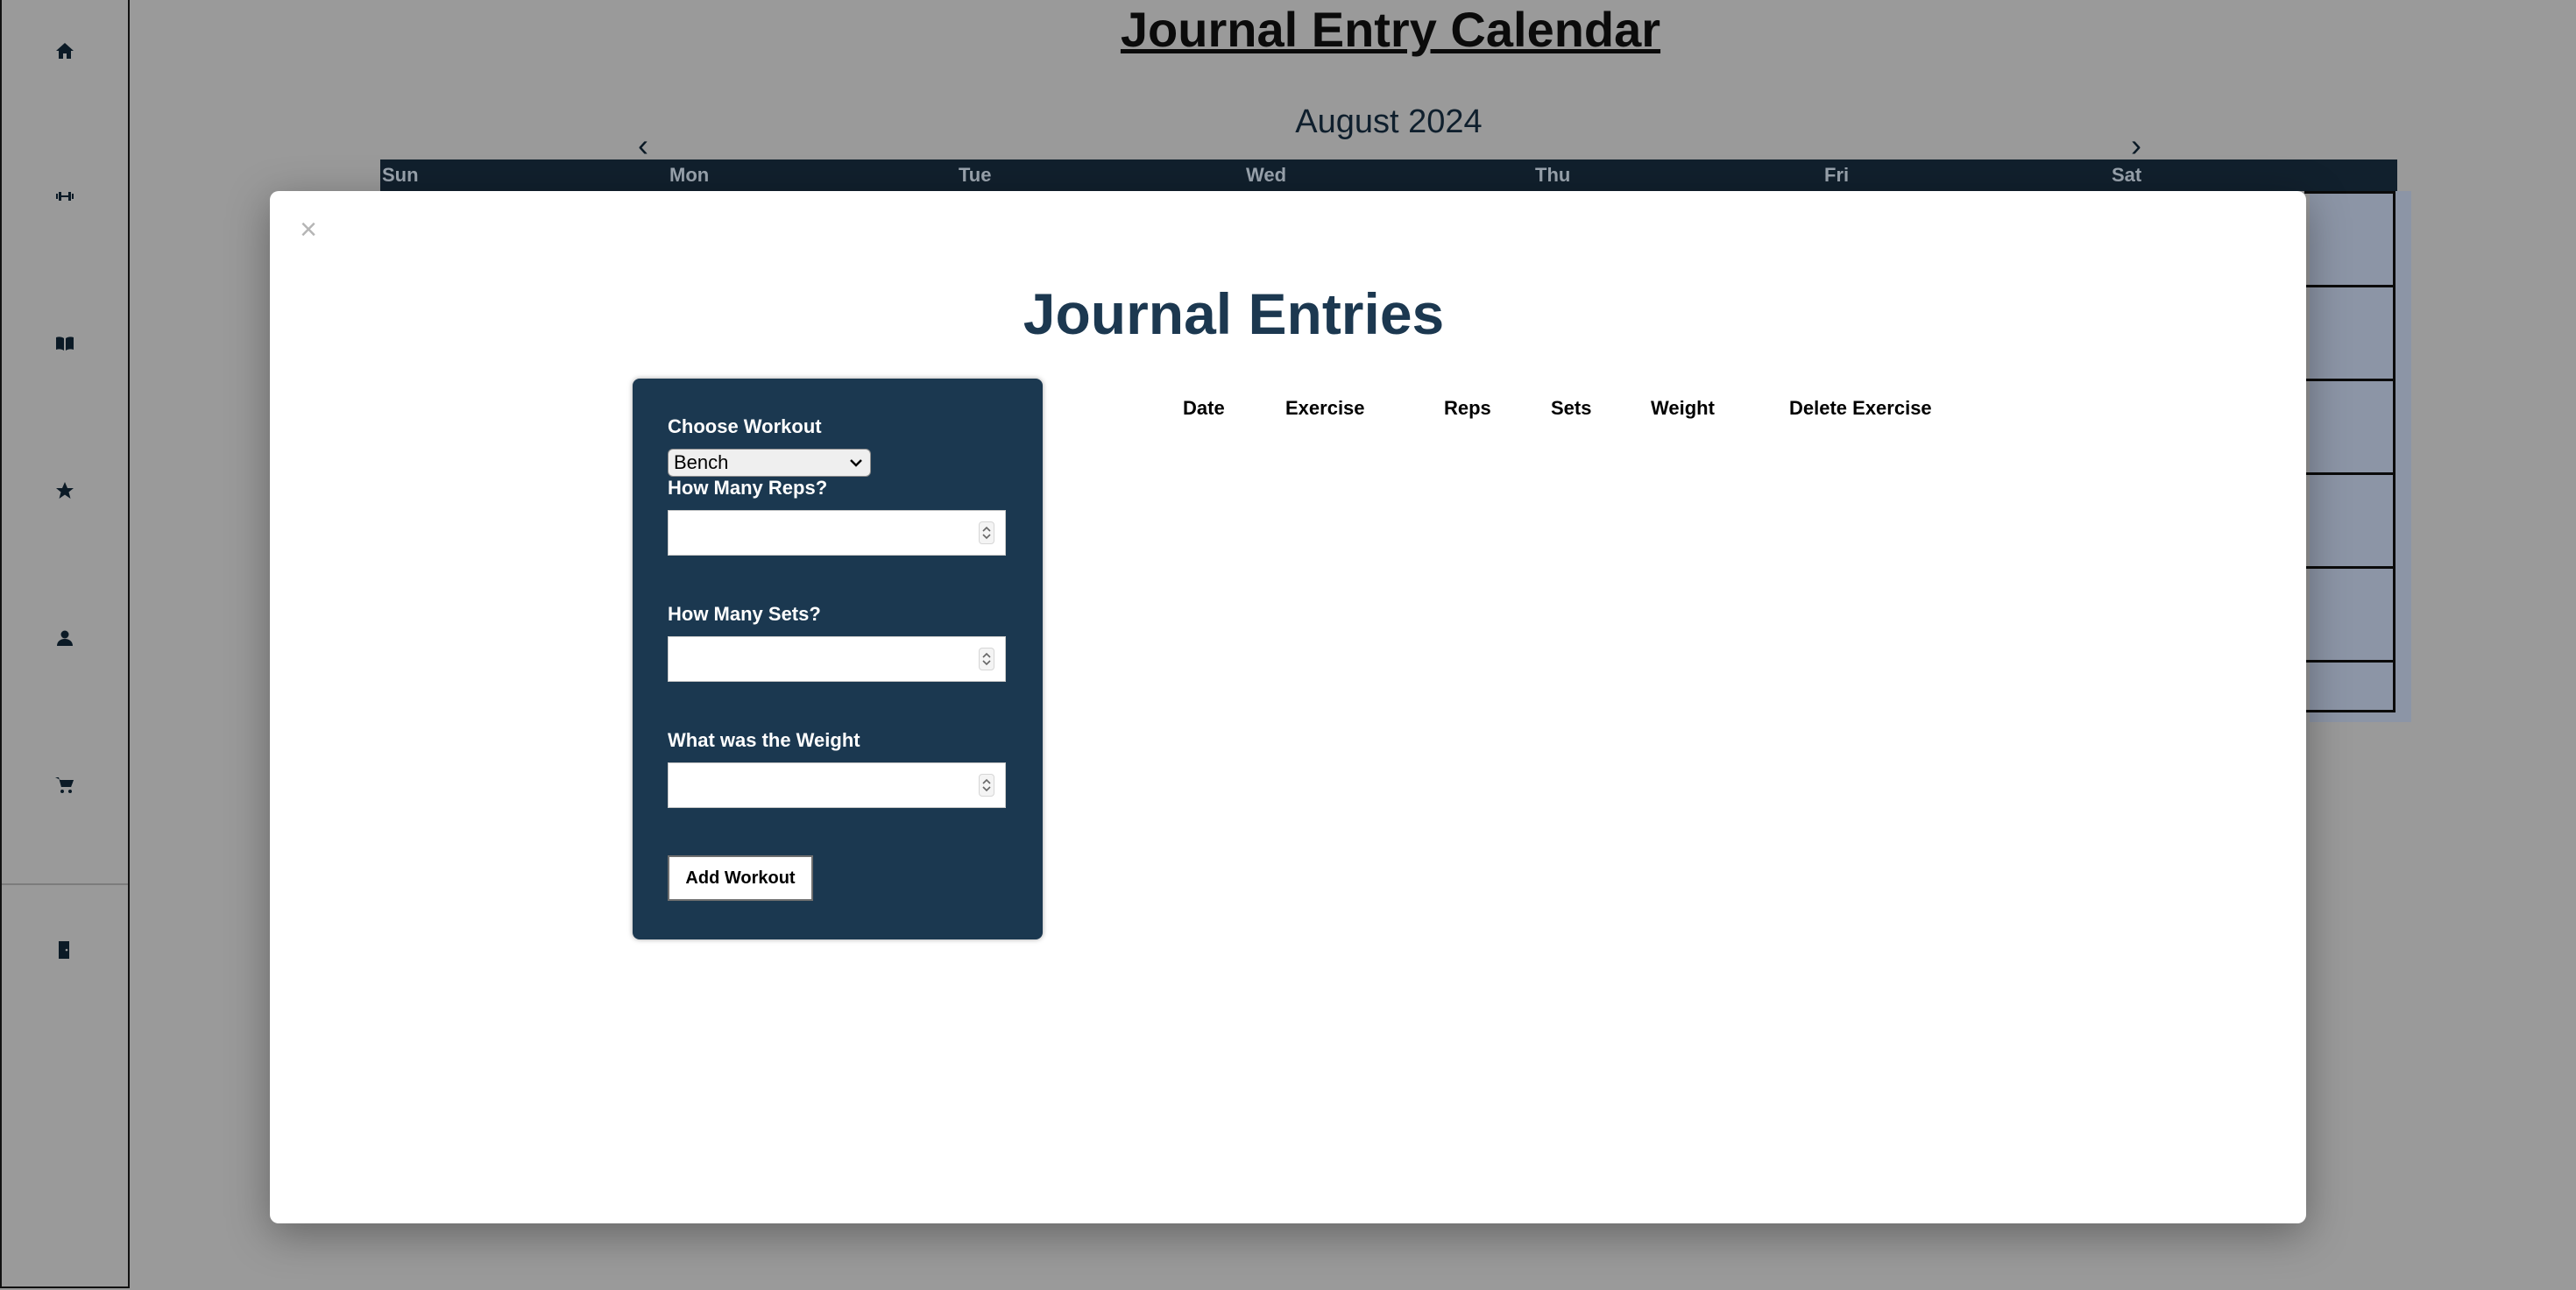 The width and height of the screenshot is (2576, 1290). Describe the element at coordinates (764, 740) in the screenshot. I see `weight-label: What was the Weight` at that location.